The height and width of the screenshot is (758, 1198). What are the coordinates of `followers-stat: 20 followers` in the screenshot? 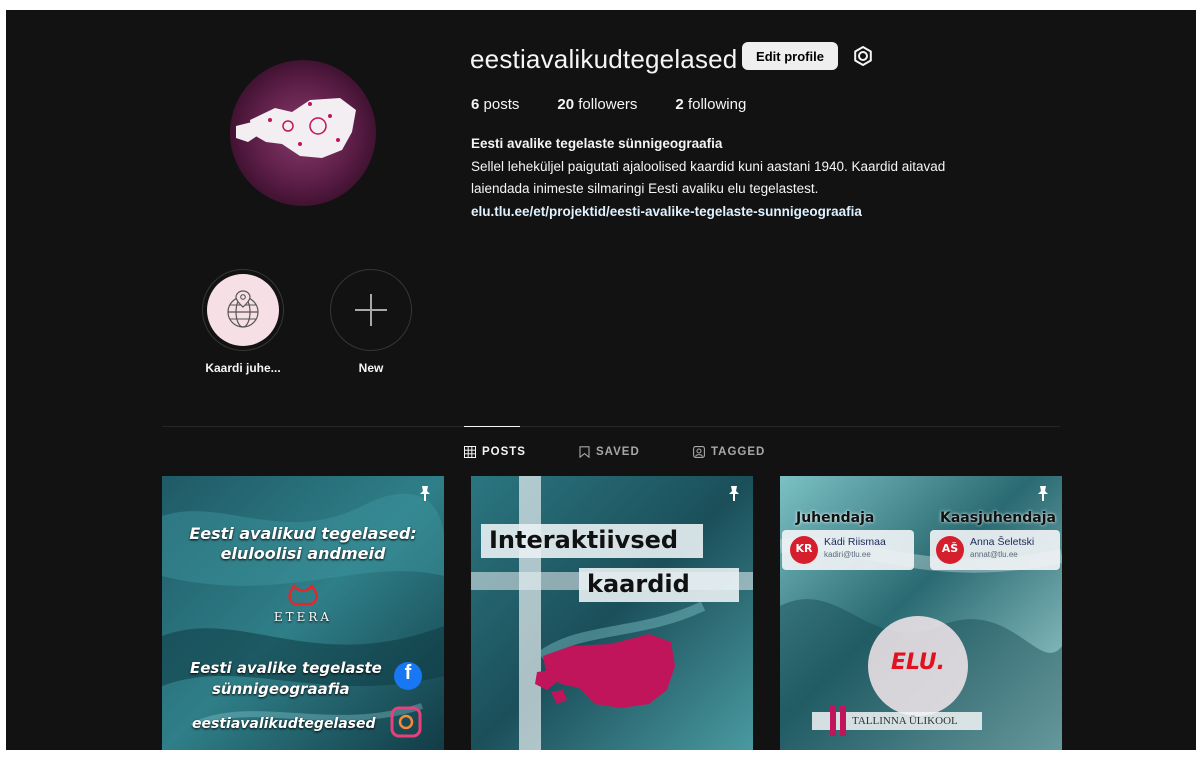 It's located at (597, 104).